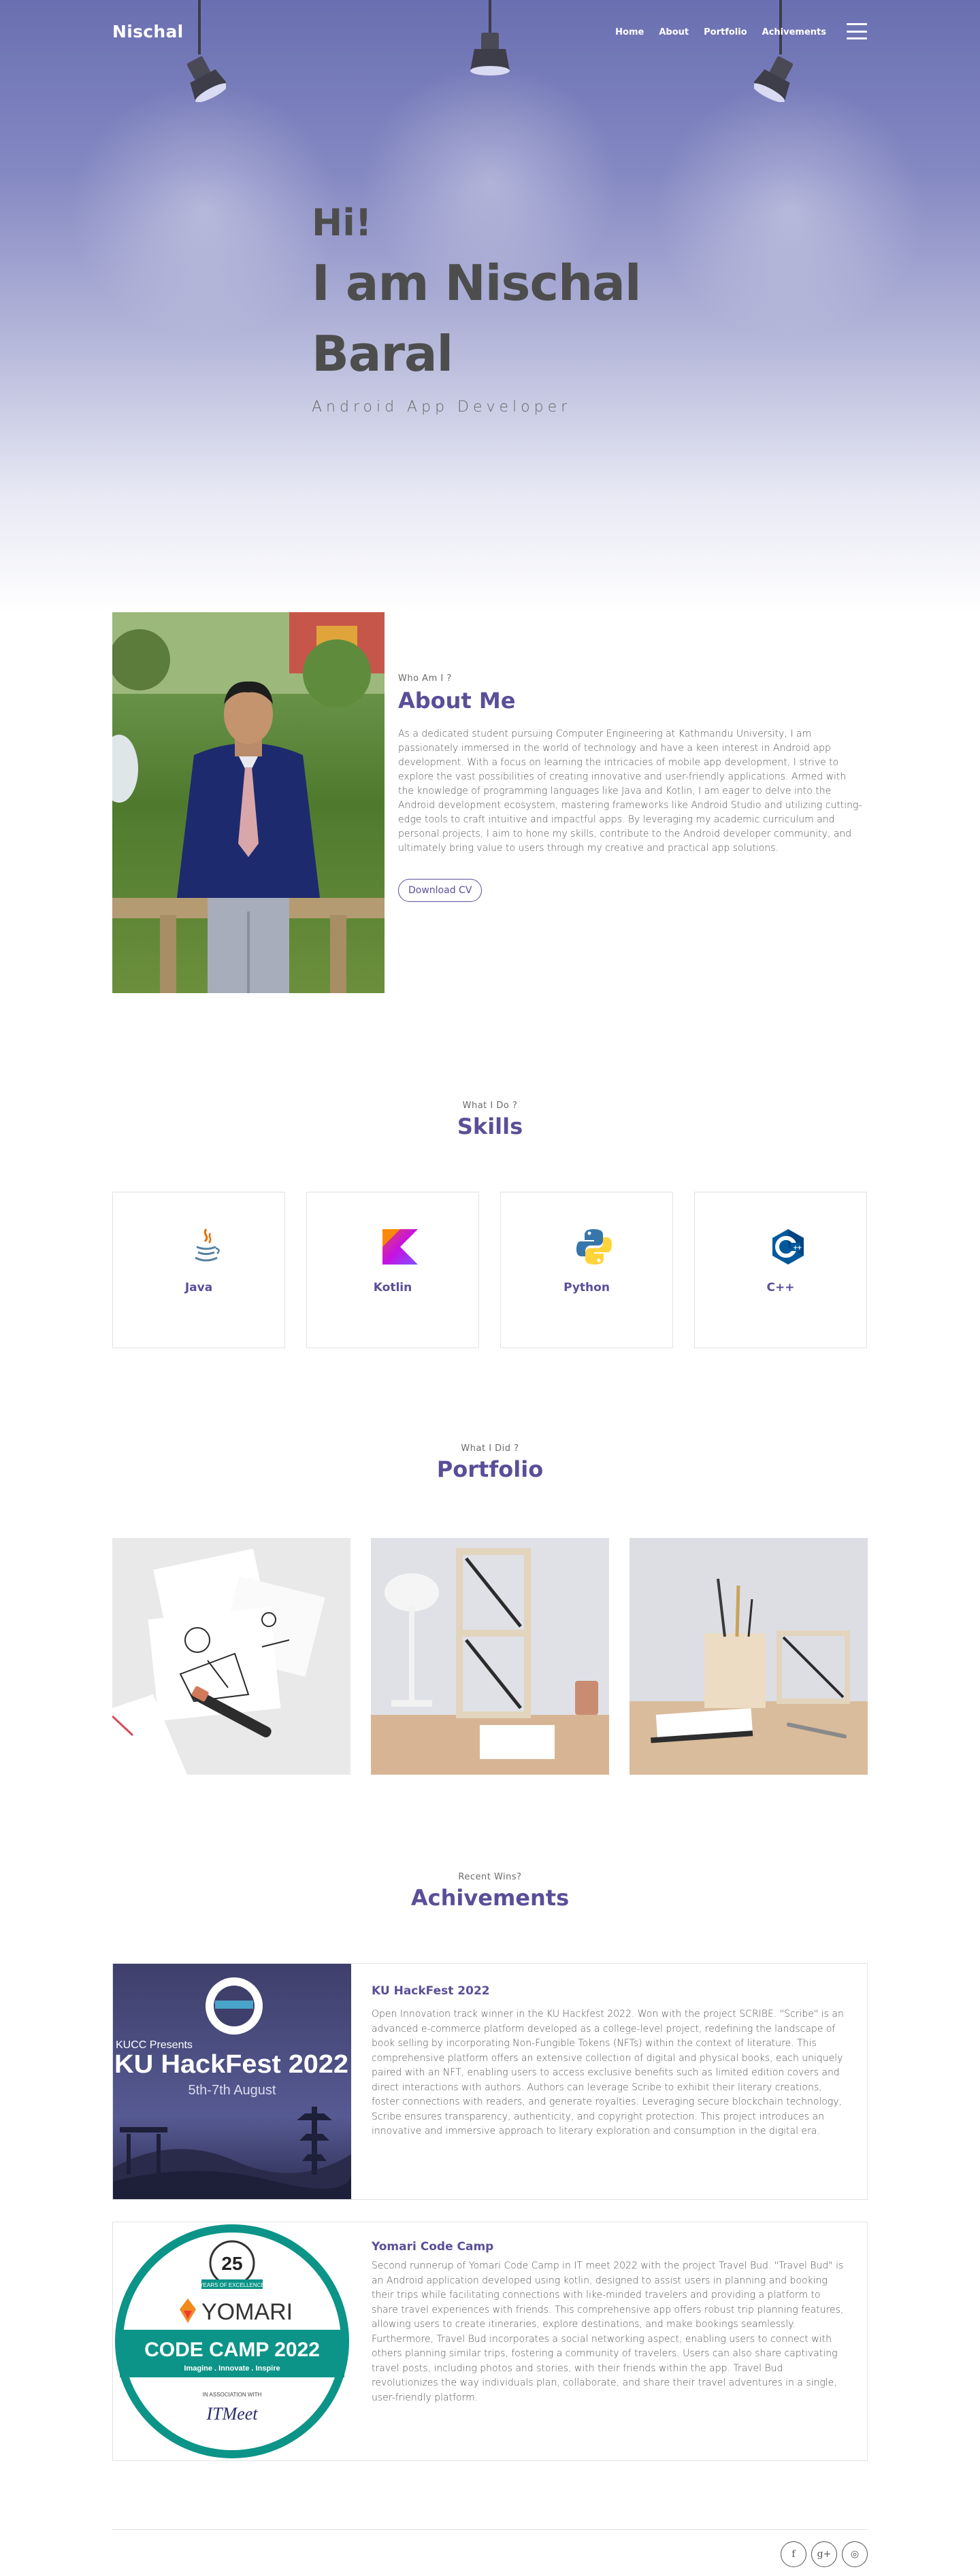 The image size is (980, 2576). I want to click on skill-label-kotlin: Kotlin, so click(393, 1287).